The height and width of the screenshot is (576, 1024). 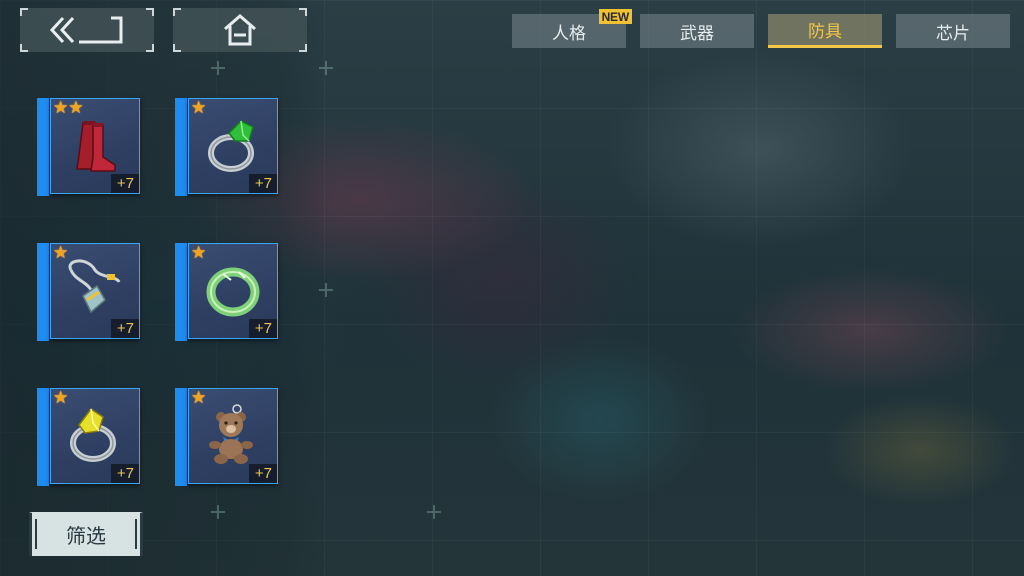 I want to click on home-icon, so click(x=240, y=30).